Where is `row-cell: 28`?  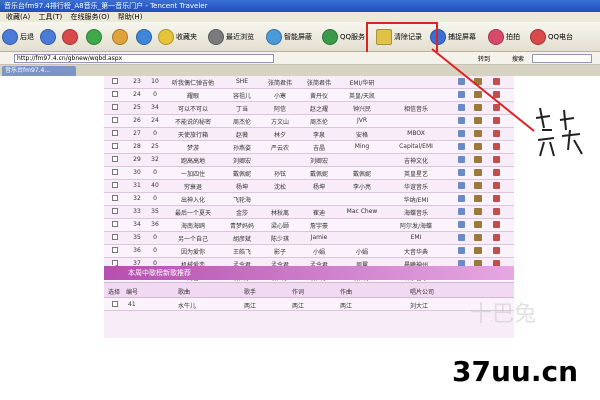 row-cell: 28 is located at coordinates (137, 146).